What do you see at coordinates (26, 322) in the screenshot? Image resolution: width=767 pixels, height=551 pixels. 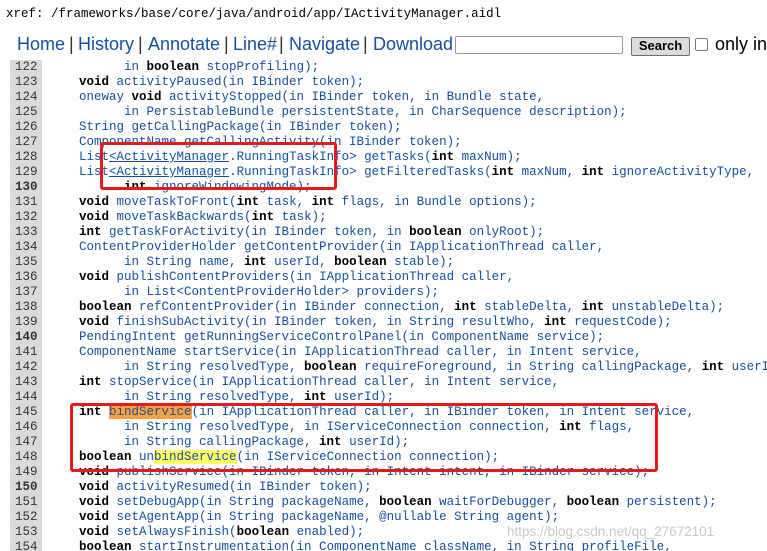 I see `line-number-link: 139` at bounding box center [26, 322].